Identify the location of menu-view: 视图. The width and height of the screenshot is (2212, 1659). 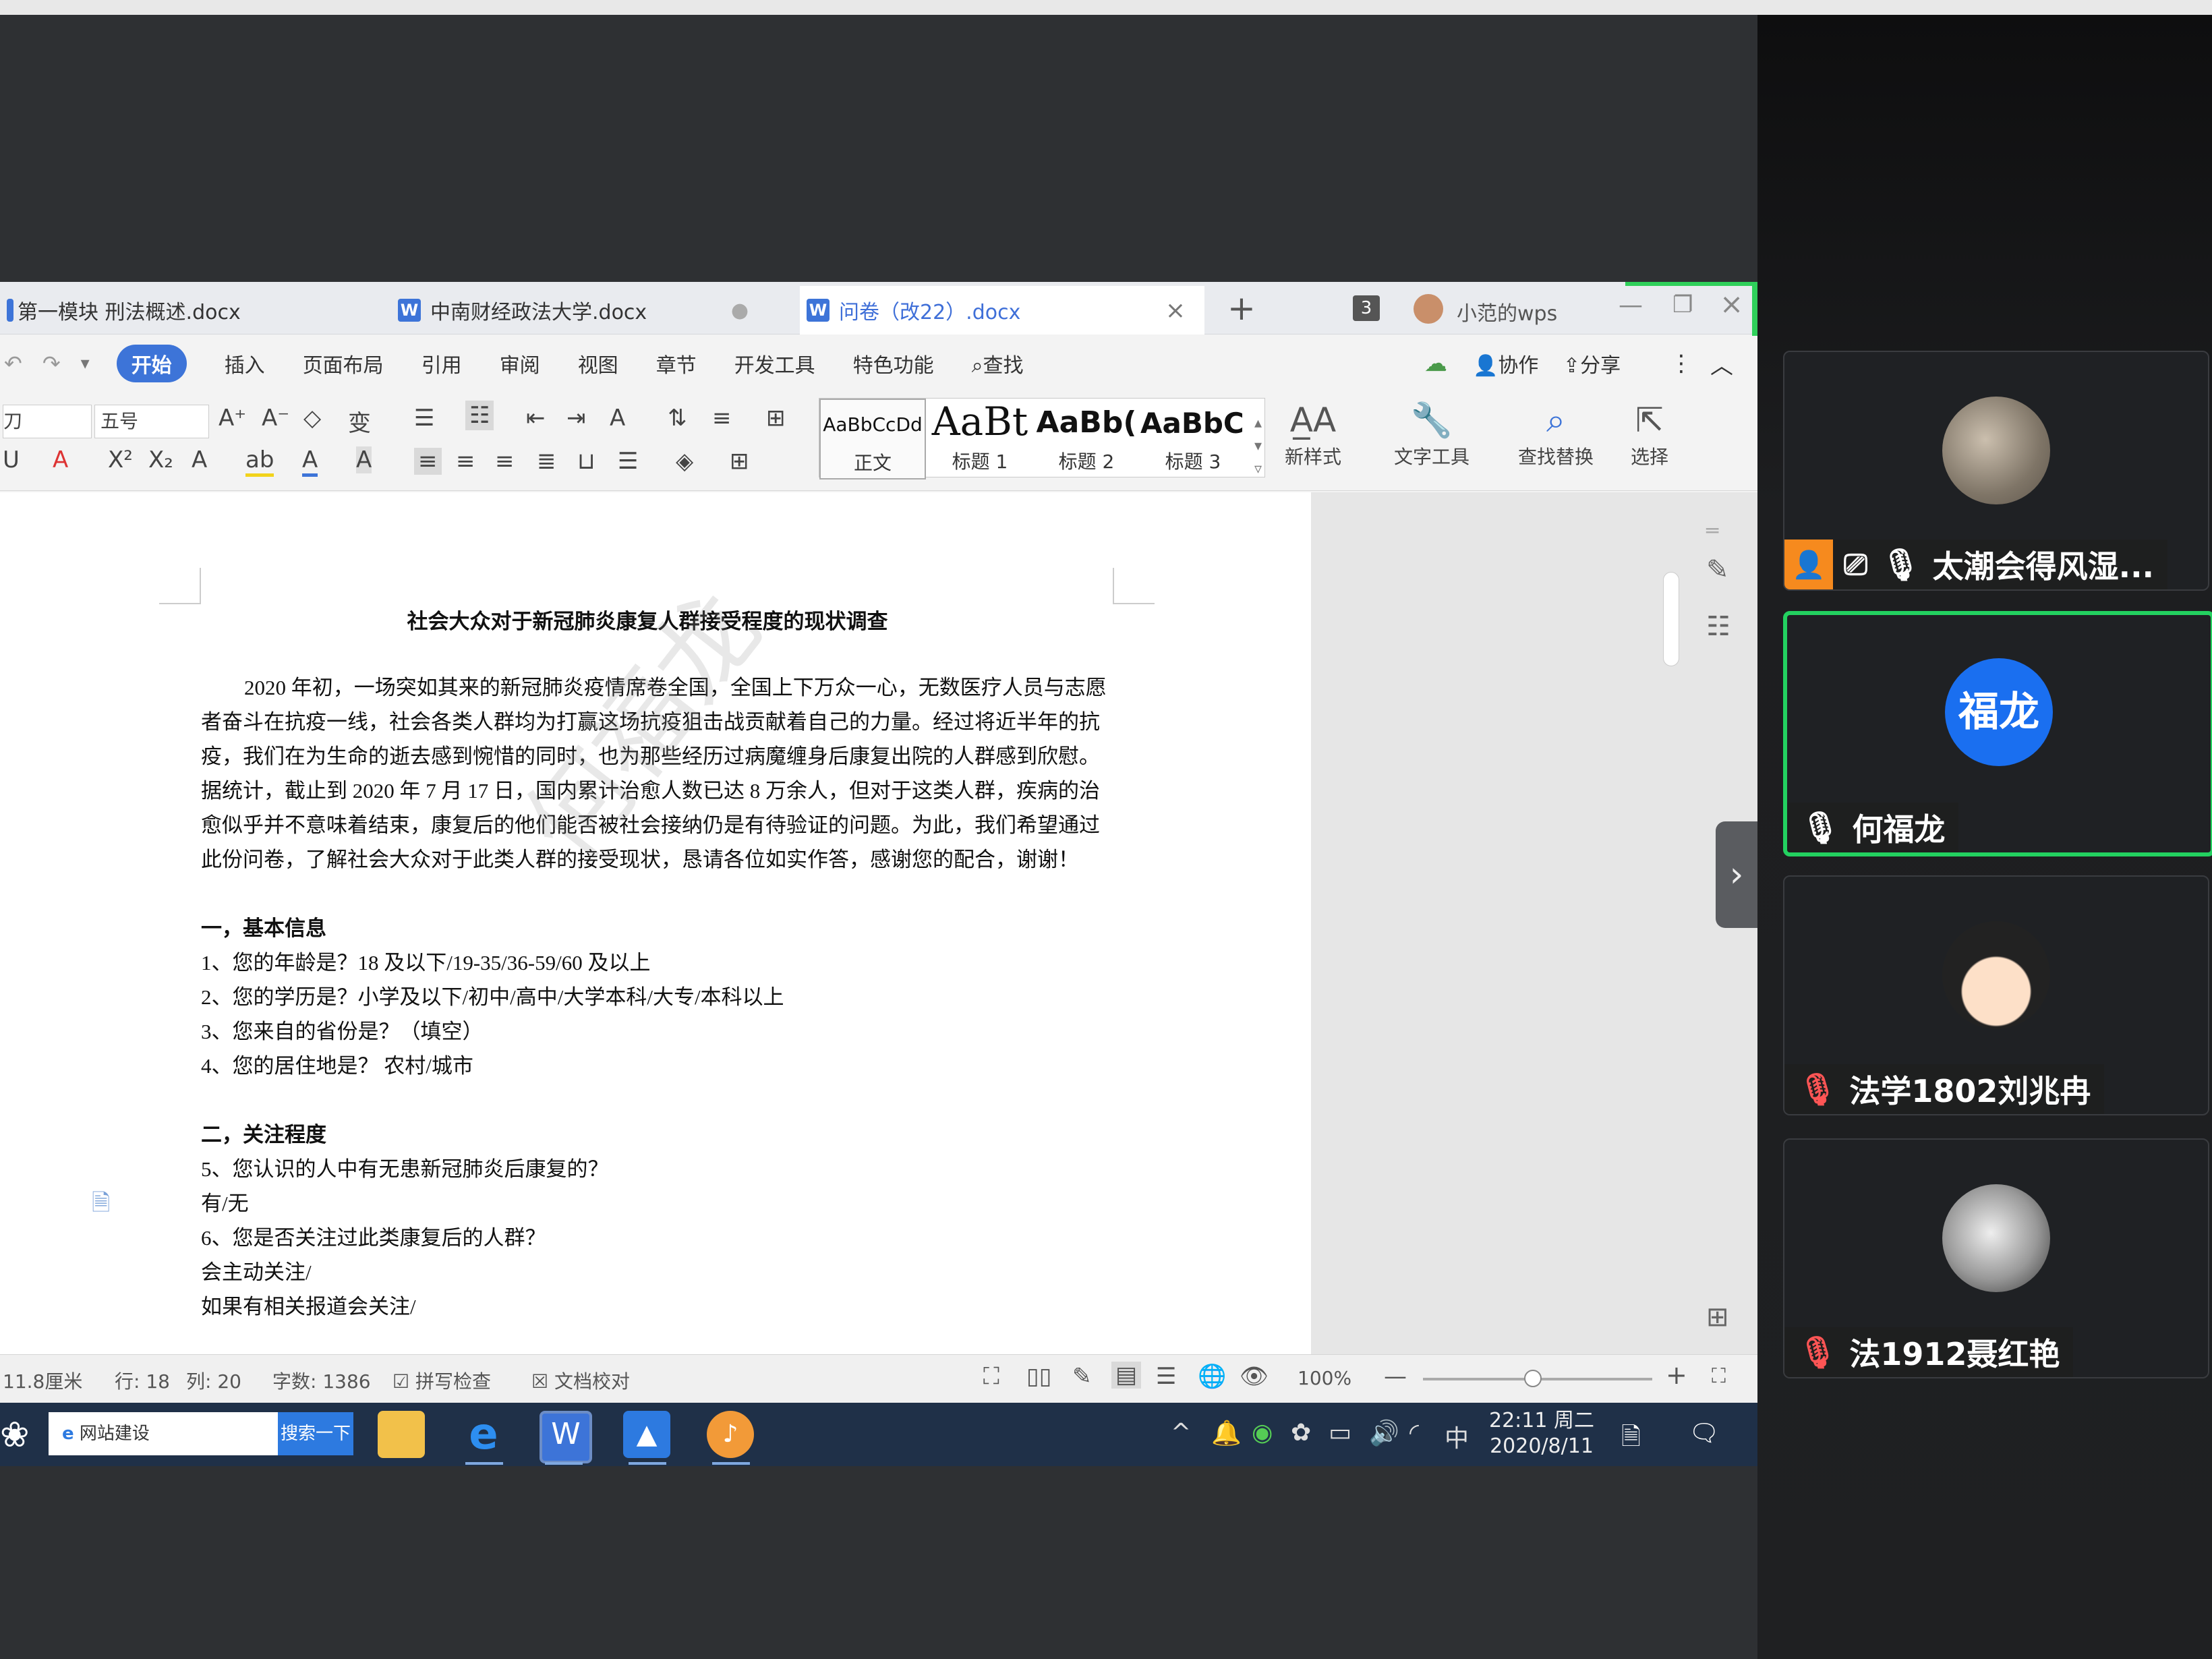
(598, 363).